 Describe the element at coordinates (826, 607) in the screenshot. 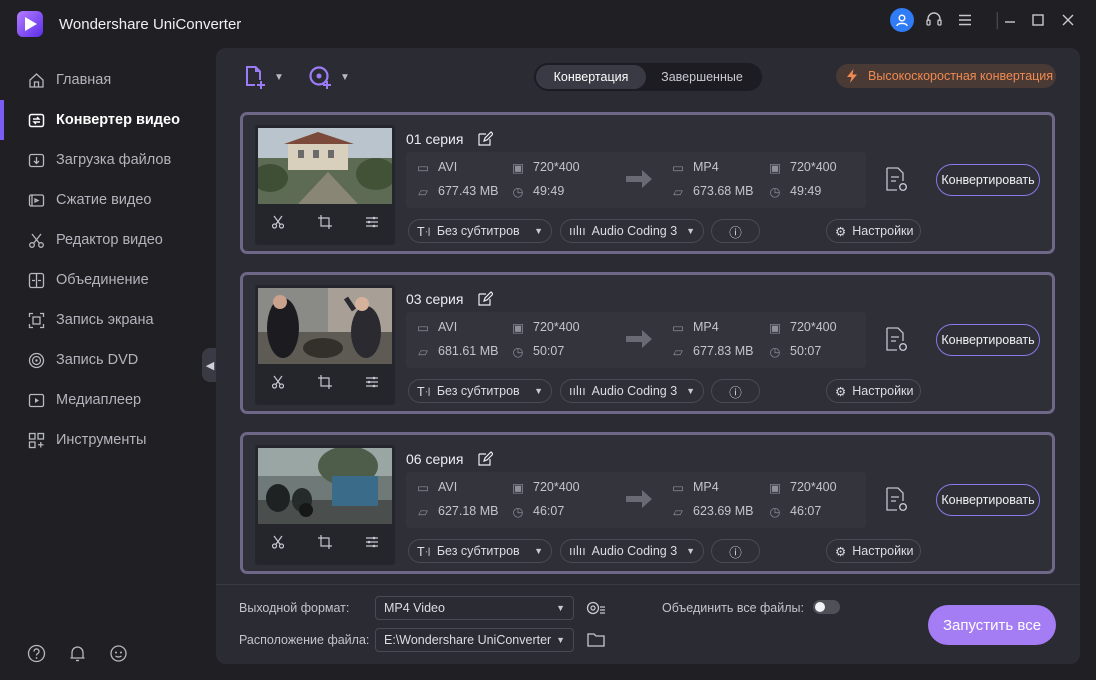

I see `merge-toggle` at that location.